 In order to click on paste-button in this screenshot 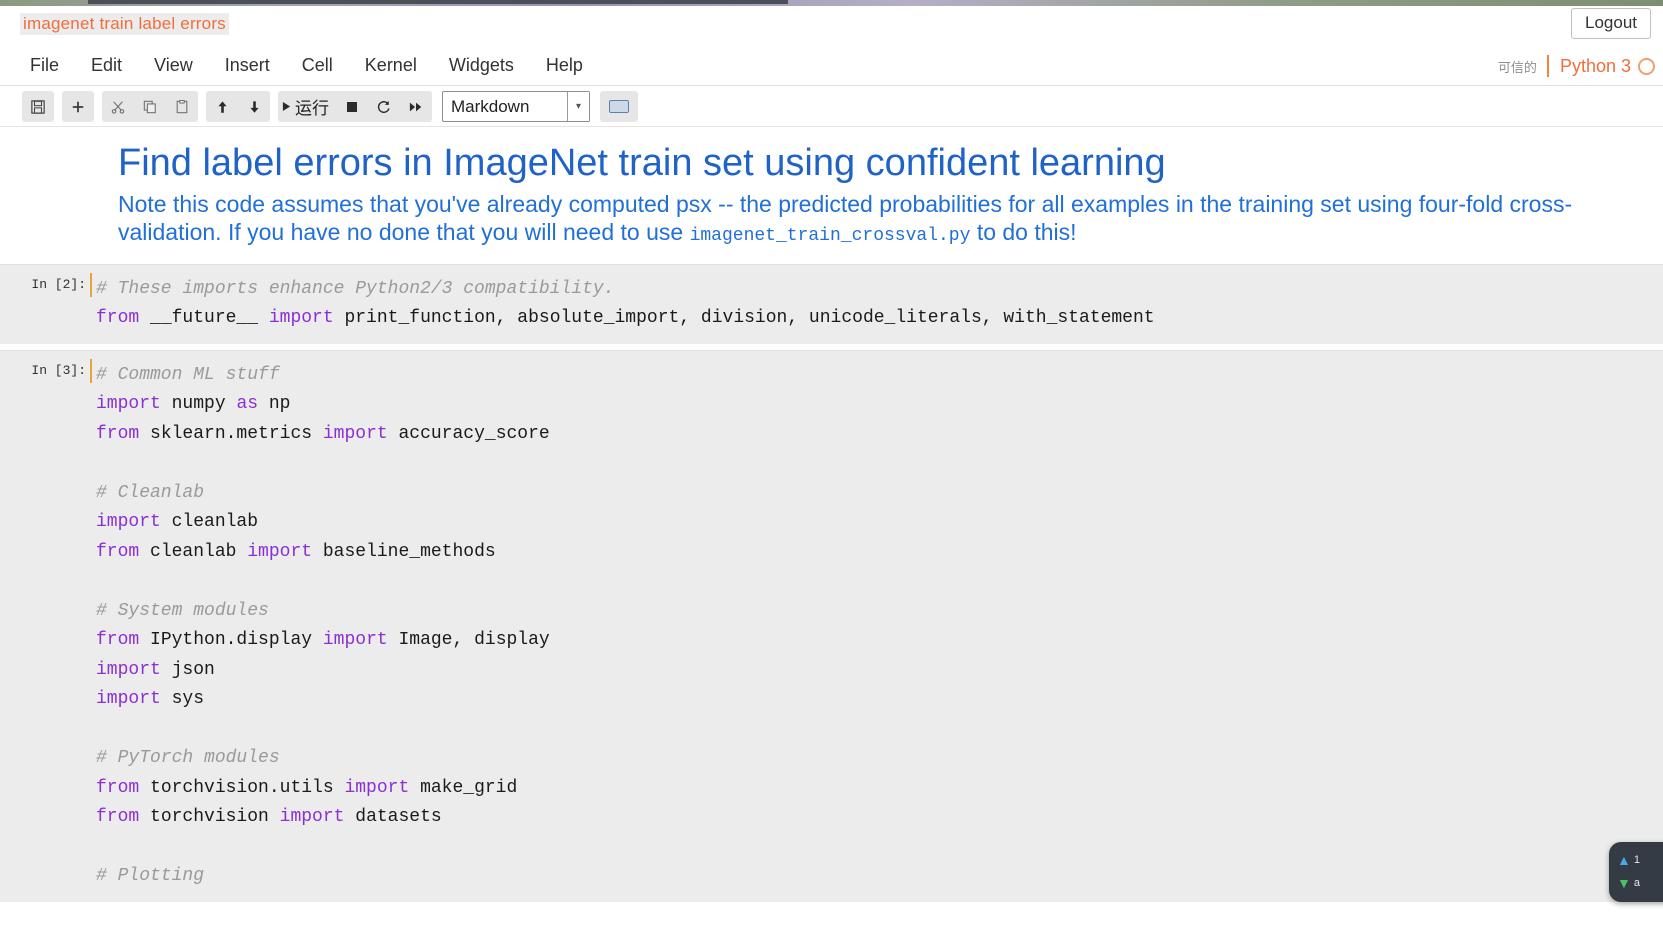, I will do `click(182, 106)`.